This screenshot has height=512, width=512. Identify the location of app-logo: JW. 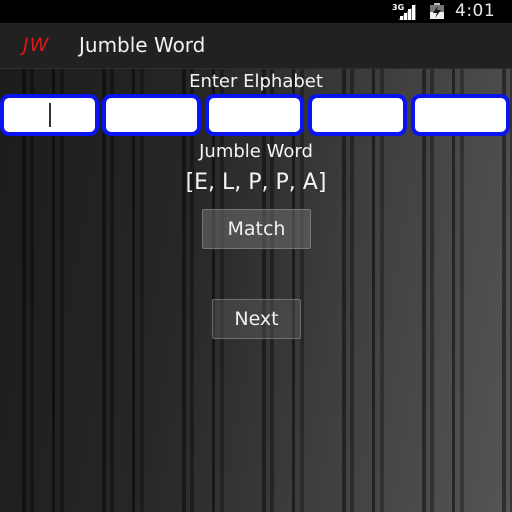
(36, 45).